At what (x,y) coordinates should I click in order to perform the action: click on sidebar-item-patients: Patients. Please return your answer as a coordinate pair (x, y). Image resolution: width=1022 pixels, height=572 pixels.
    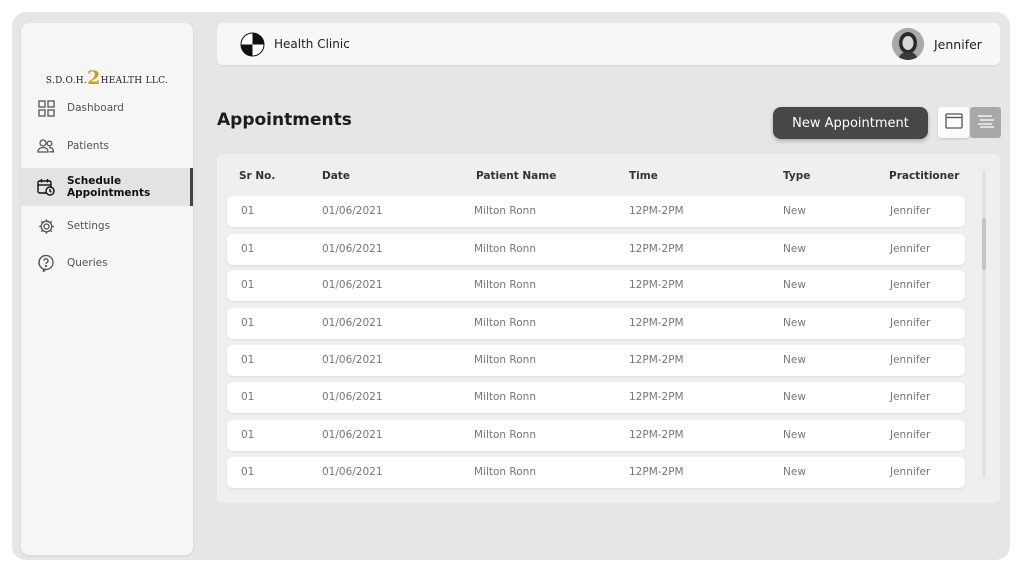
    Looking at the image, I should click on (107, 146).